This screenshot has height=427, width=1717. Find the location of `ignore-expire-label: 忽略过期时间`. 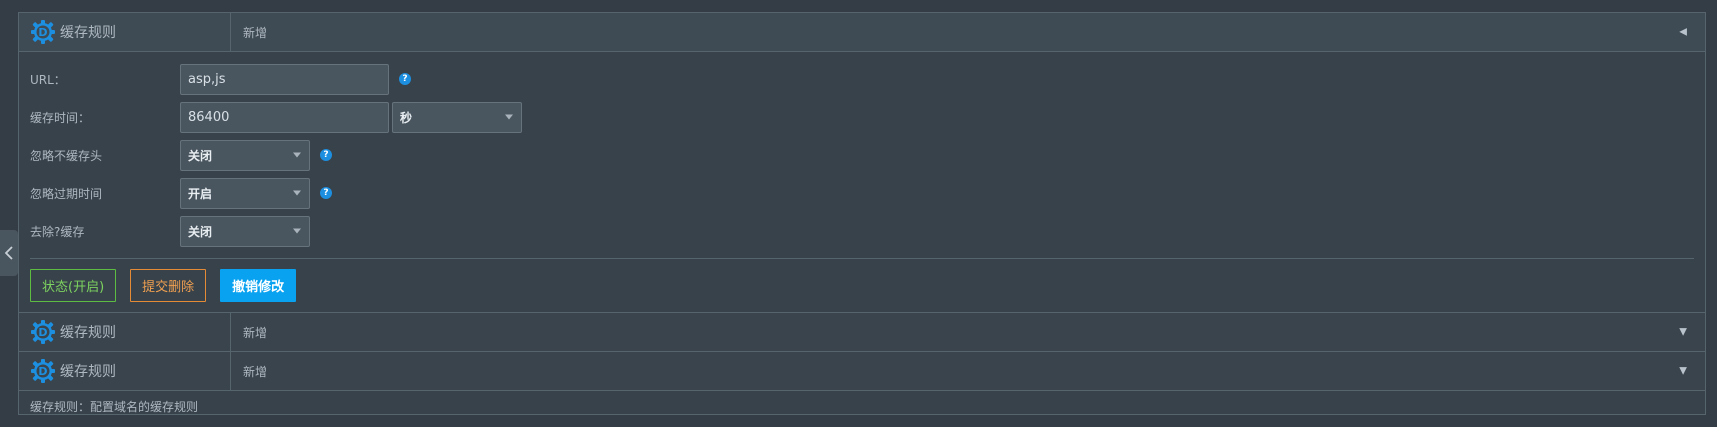

ignore-expire-label: 忽略过期时间 is located at coordinates (66, 193).